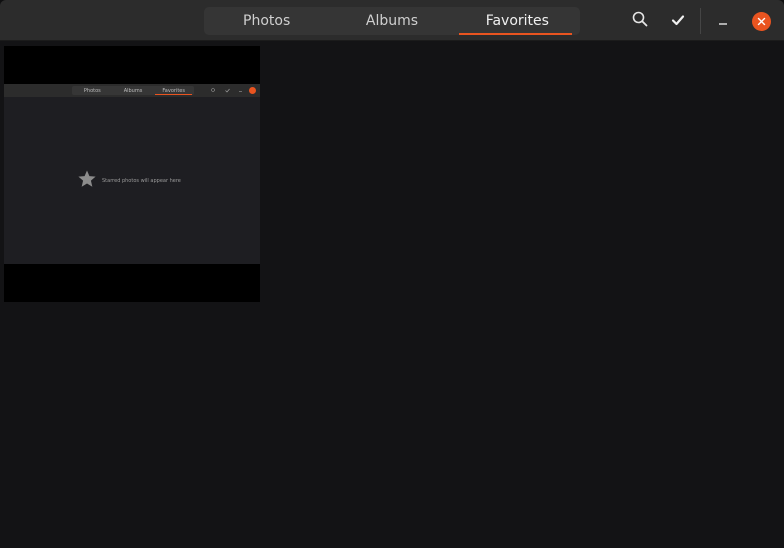  What do you see at coordinates (141, 181) in the screenshot?
I see `thumbnail-empty-message: Starred photos will appear here` at bounding box center [141, 181].